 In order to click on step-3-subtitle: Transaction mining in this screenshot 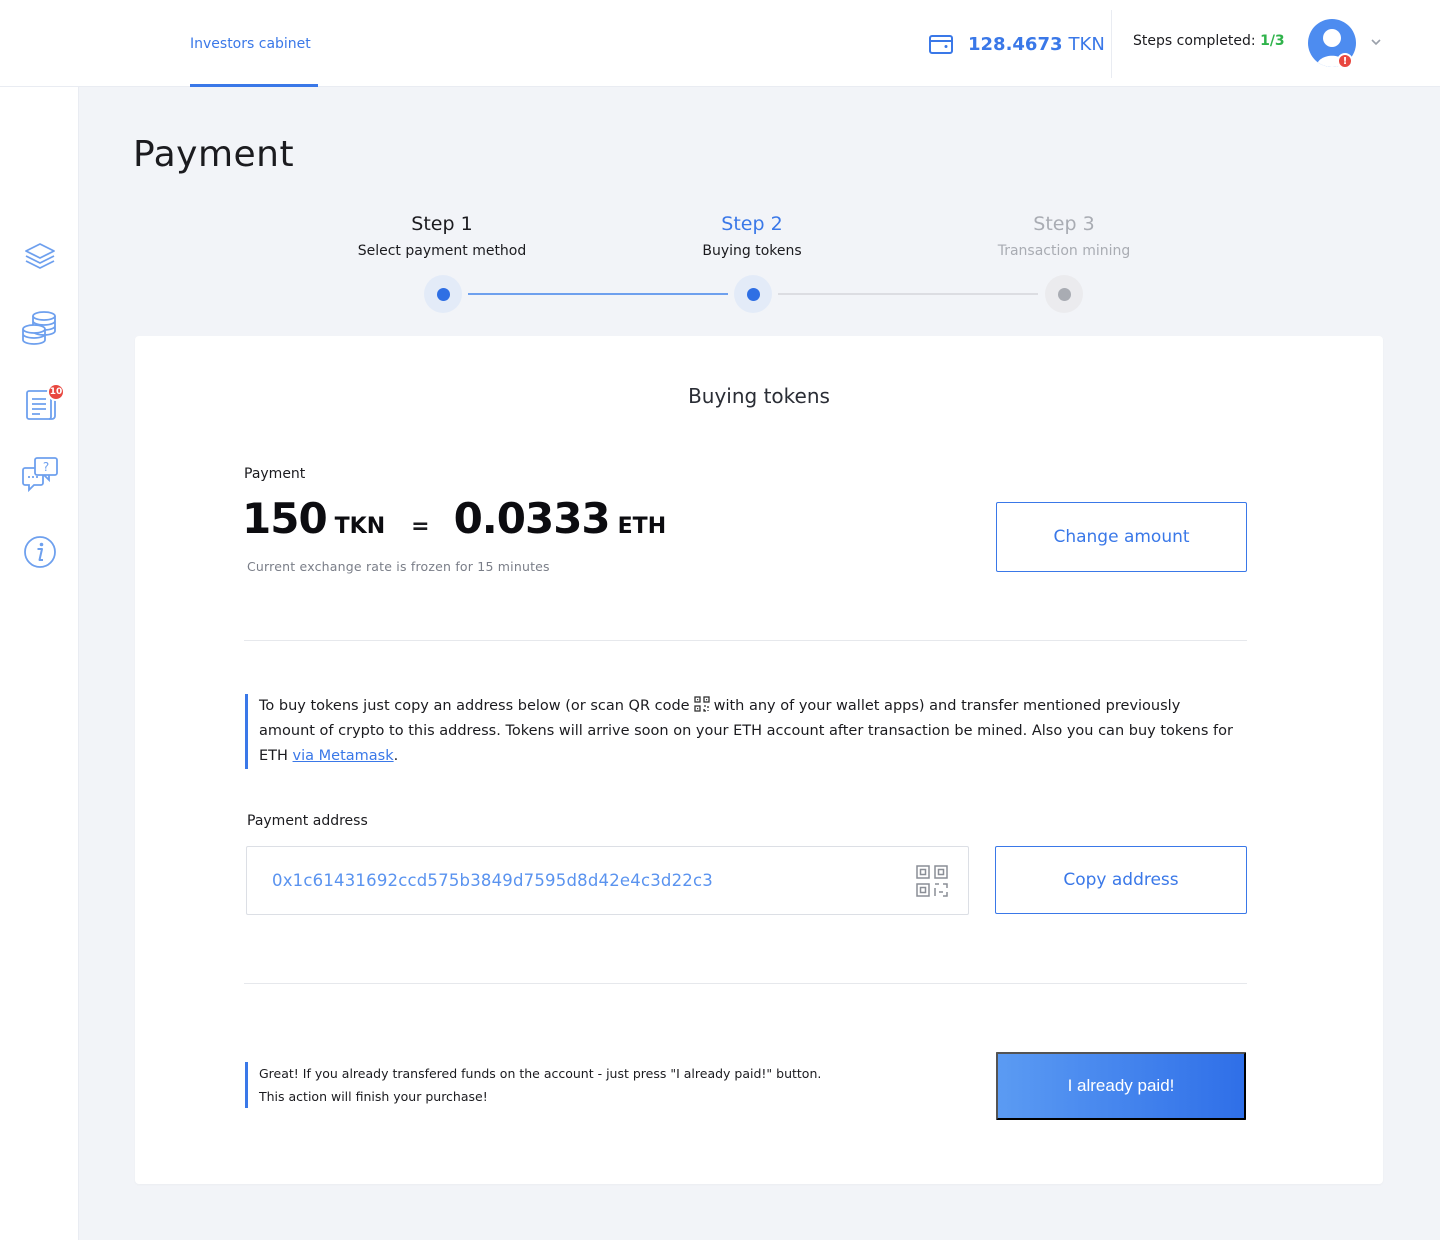, I will do `click(1064, 251)`.